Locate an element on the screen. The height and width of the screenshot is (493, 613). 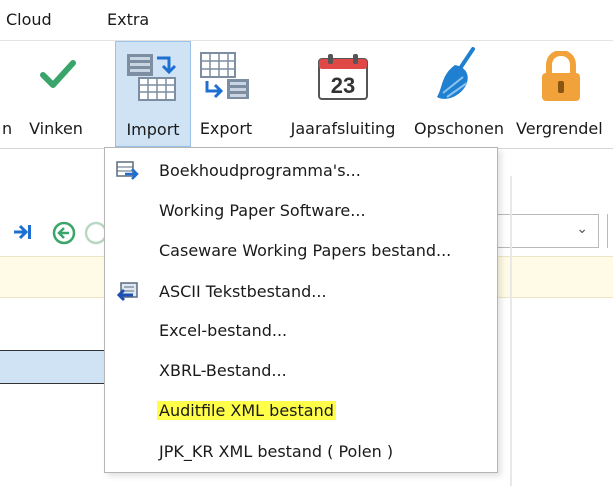
opschonen-button: Opschonen is located at coordinates (459, 93).